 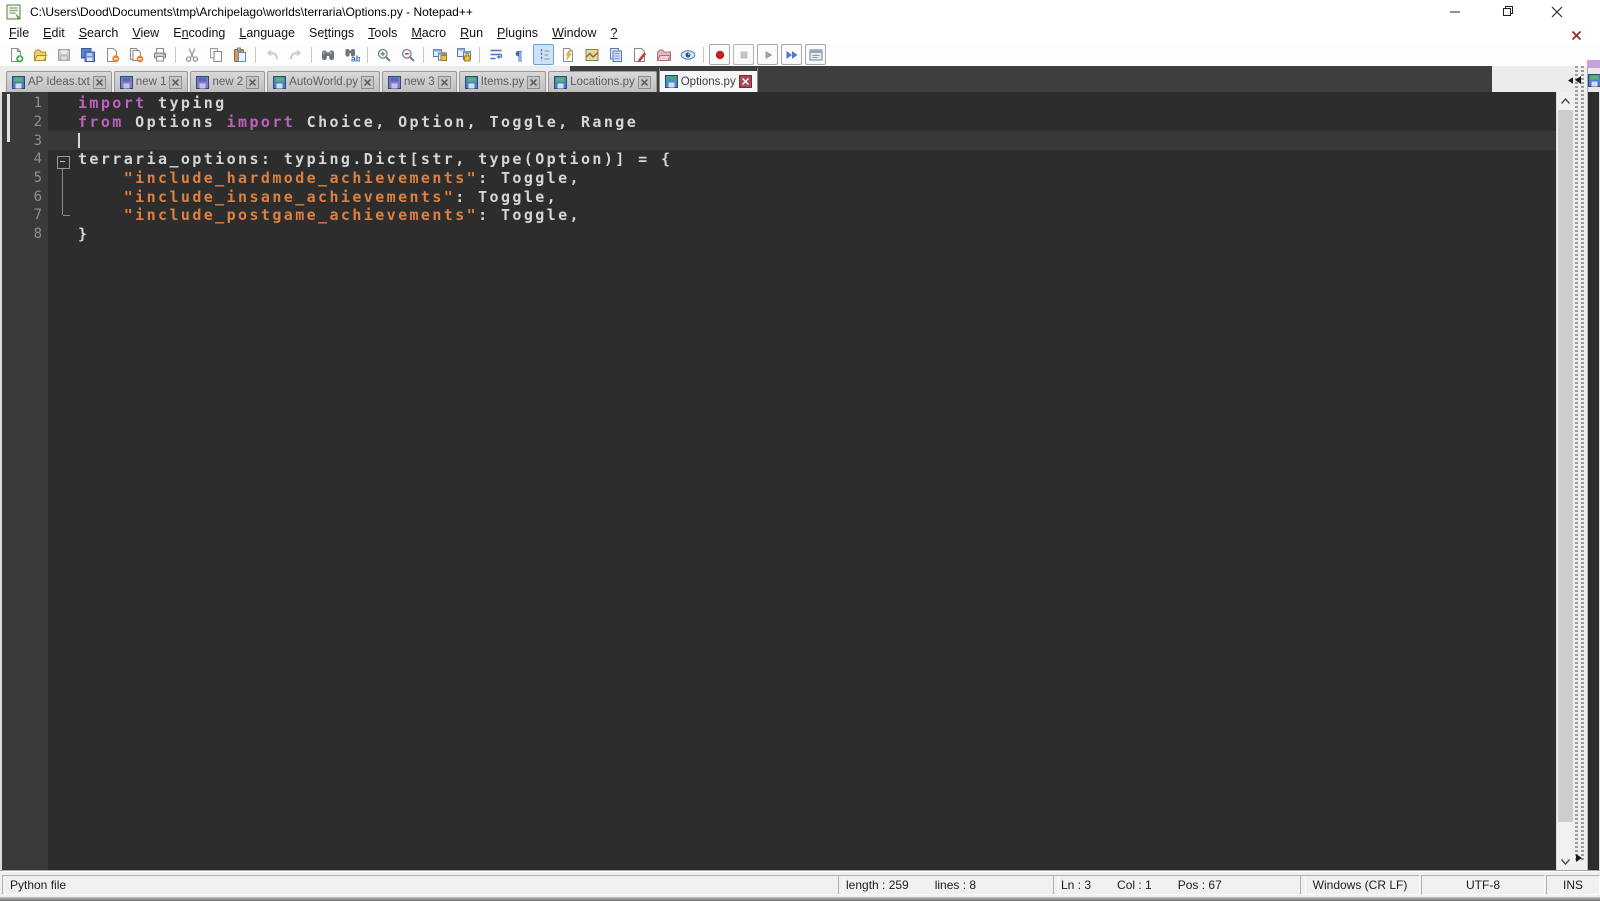 What do you see at coordinates (63, 162) in the screenshot?
I see `fold-collapse-icon` at bounding box center [63, 162].